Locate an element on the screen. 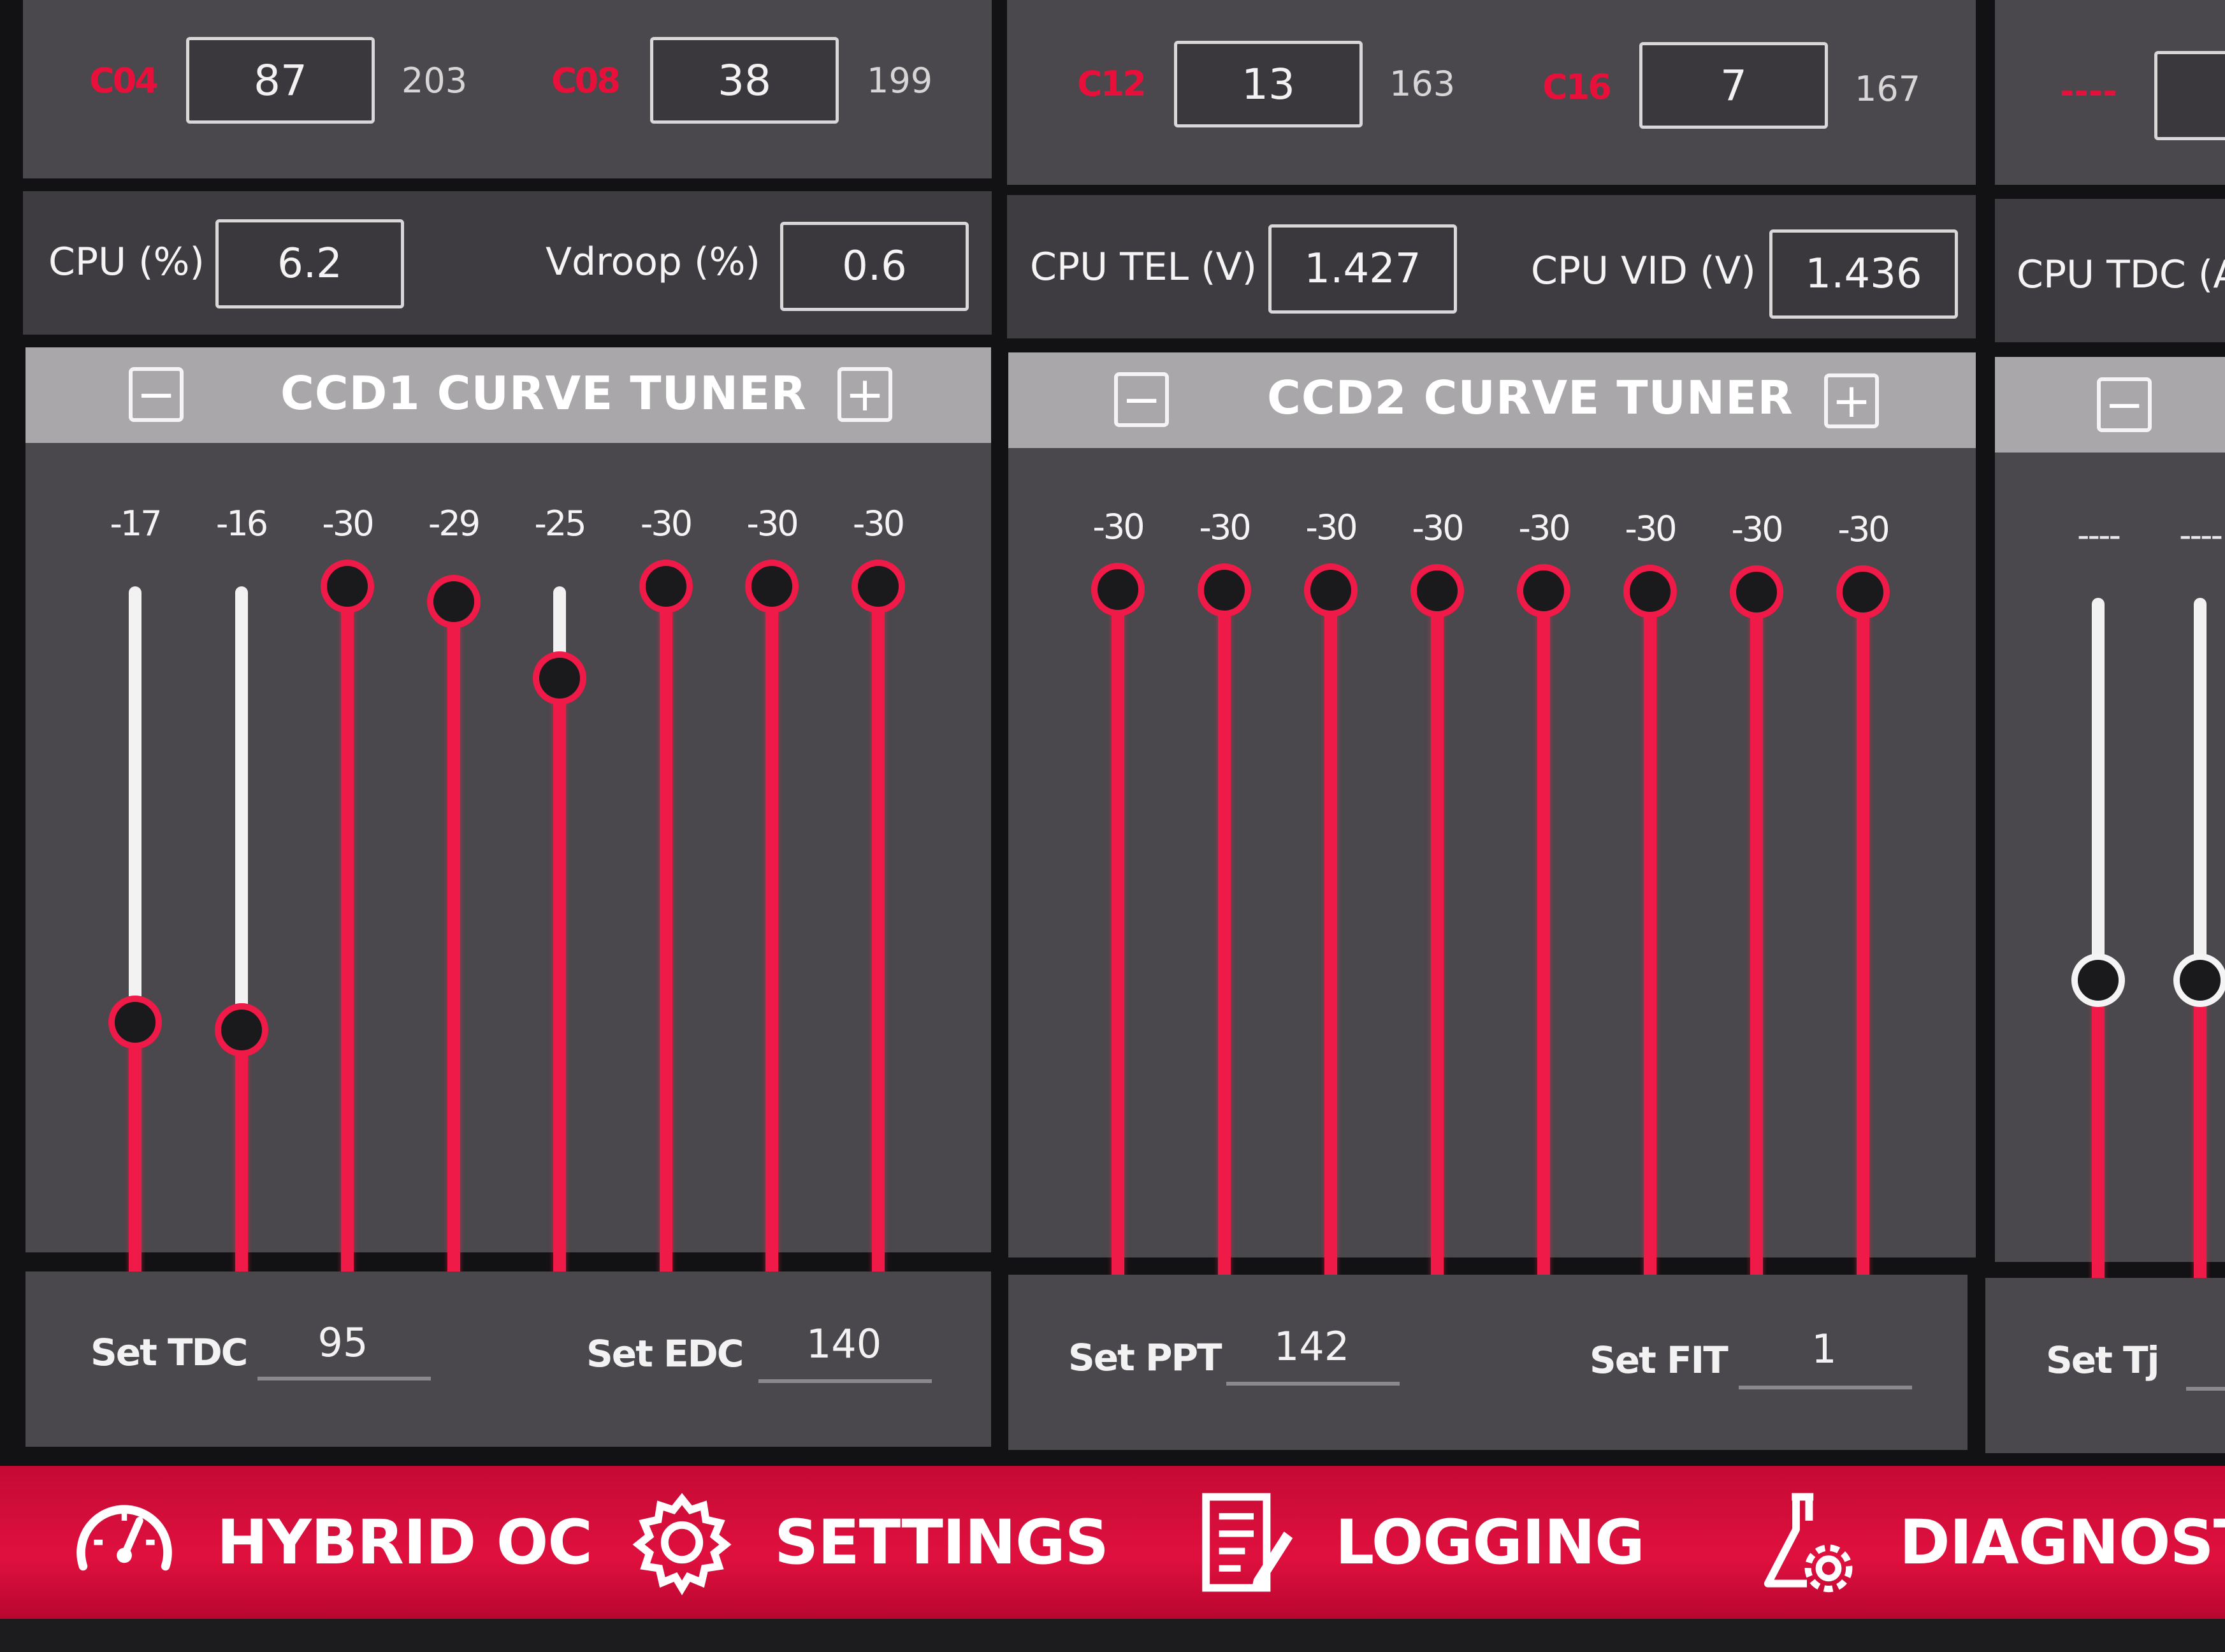 The height and width of the screenshot is (1652, 2225). cpu-tel-label: CPU TEL (V) is located at coordinates (1143, 267).